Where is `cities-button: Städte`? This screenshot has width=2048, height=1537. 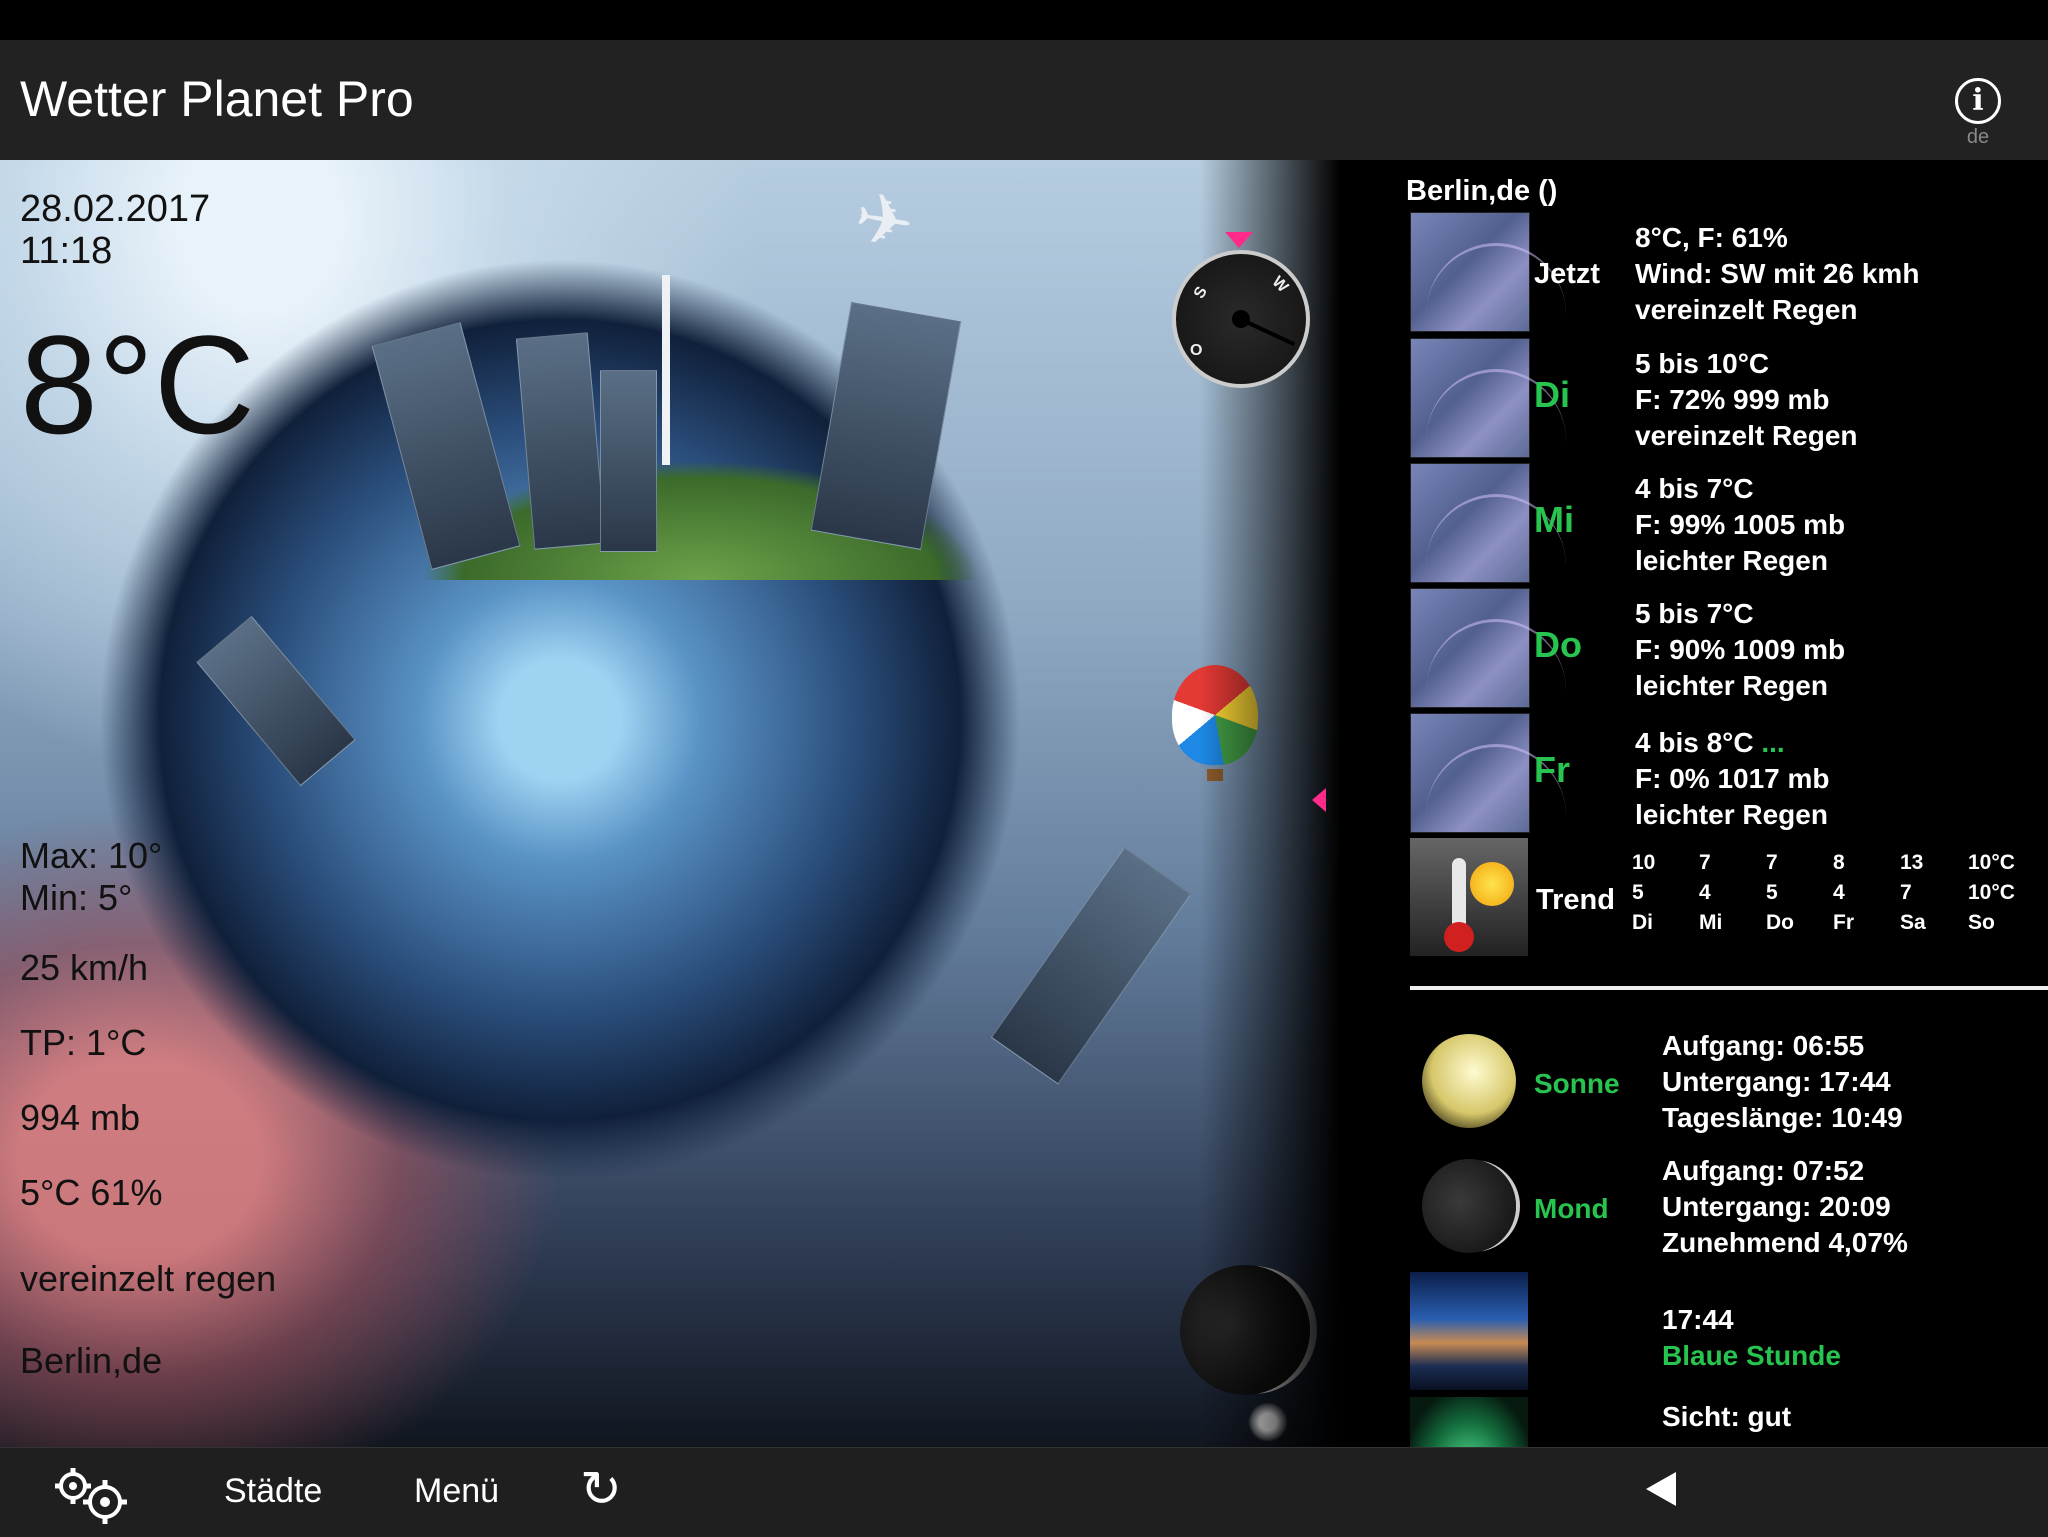 cities-button: Städte is located at coordinates (273, 1491).